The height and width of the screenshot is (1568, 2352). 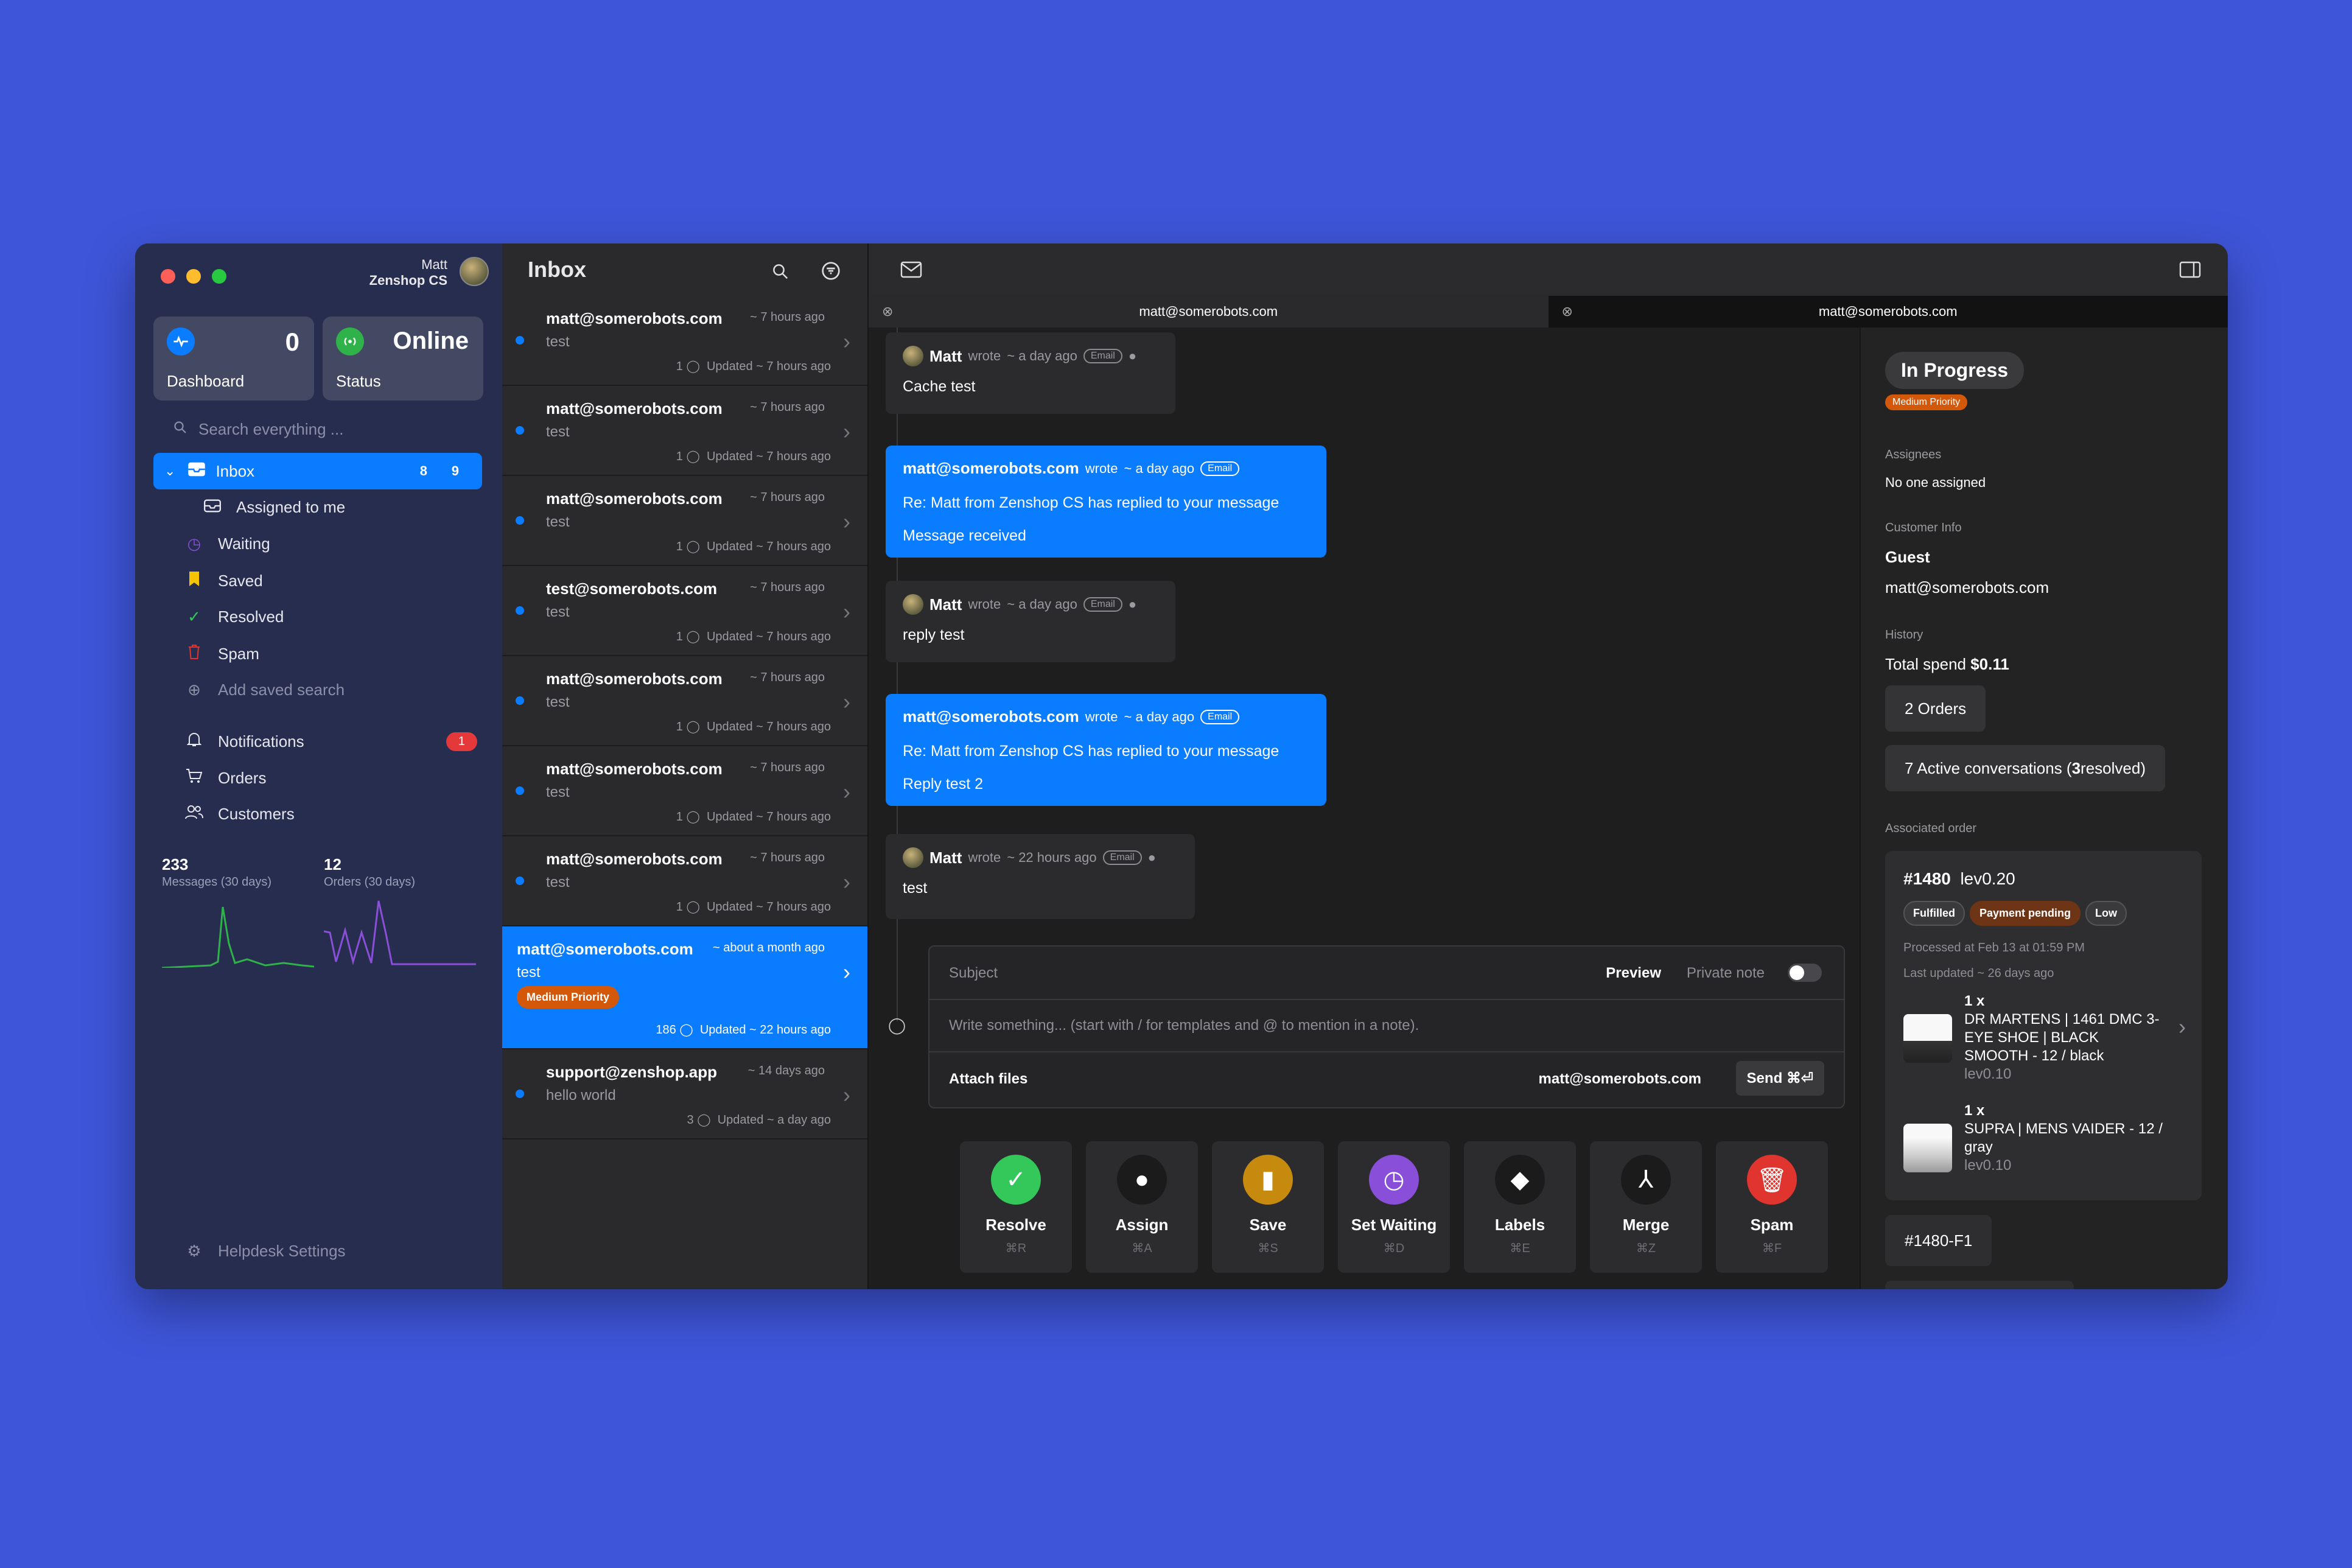 I want to click on product-image, so click(x=1927, y=1038).